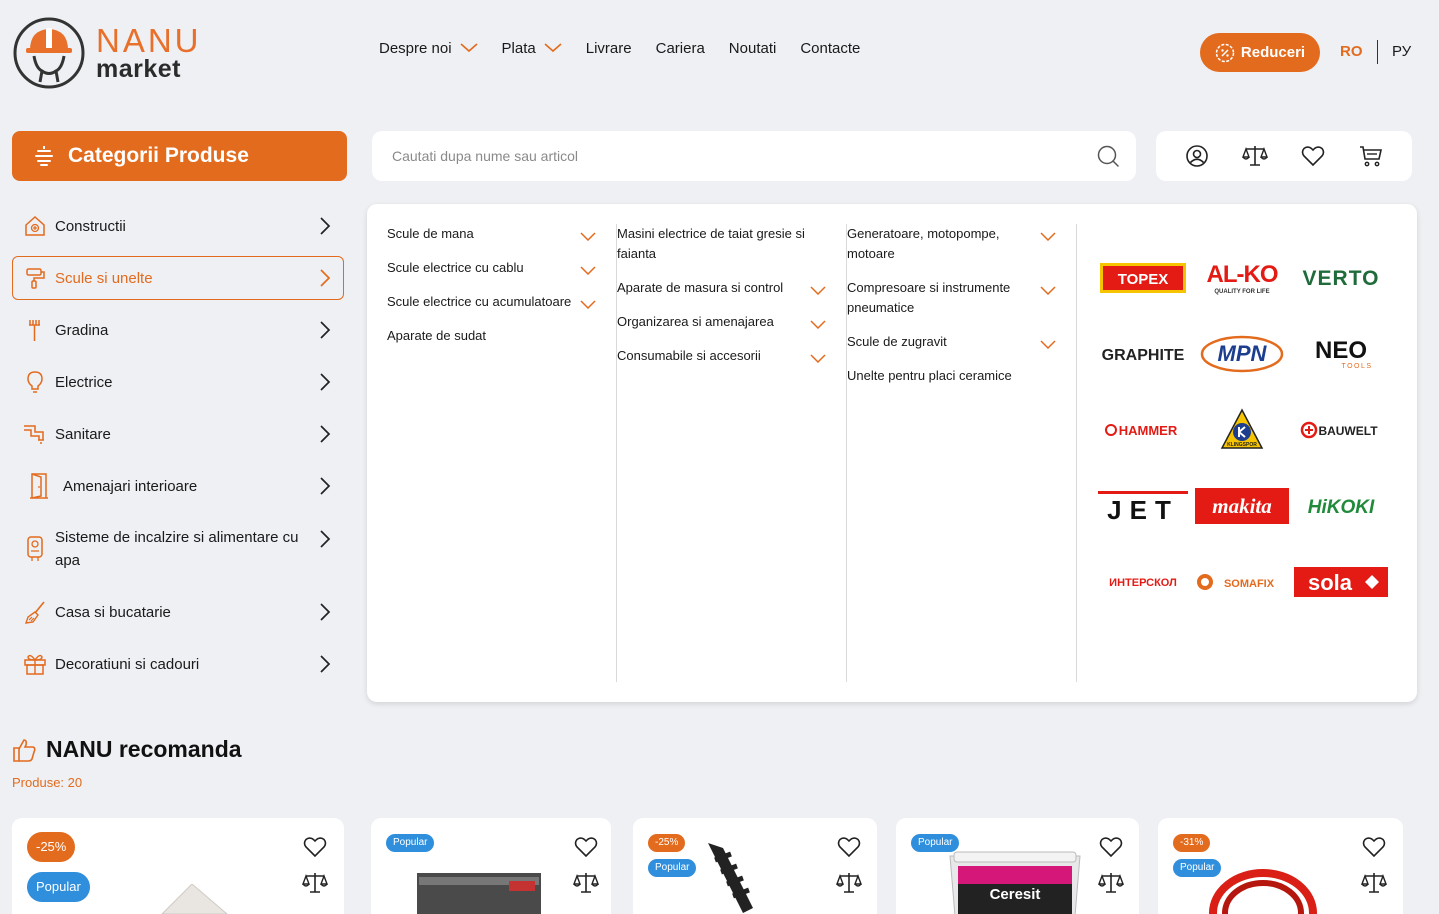 This screenshot has width=1439, height=914. What do you see at coordinates (1242, 445) in the screenshot?
I see `brand-name: KLINGSPOR` at bounding box center [1242, 445].